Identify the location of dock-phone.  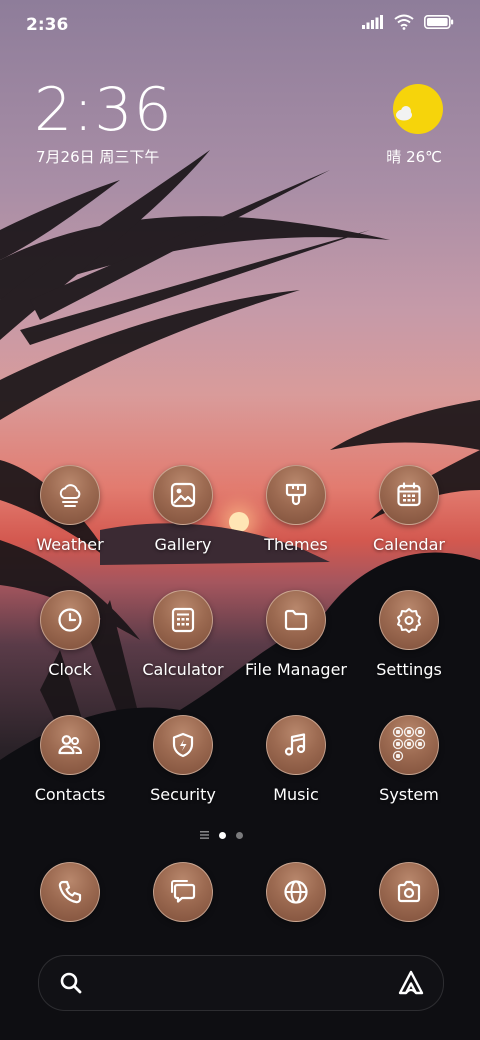
(70, 892).